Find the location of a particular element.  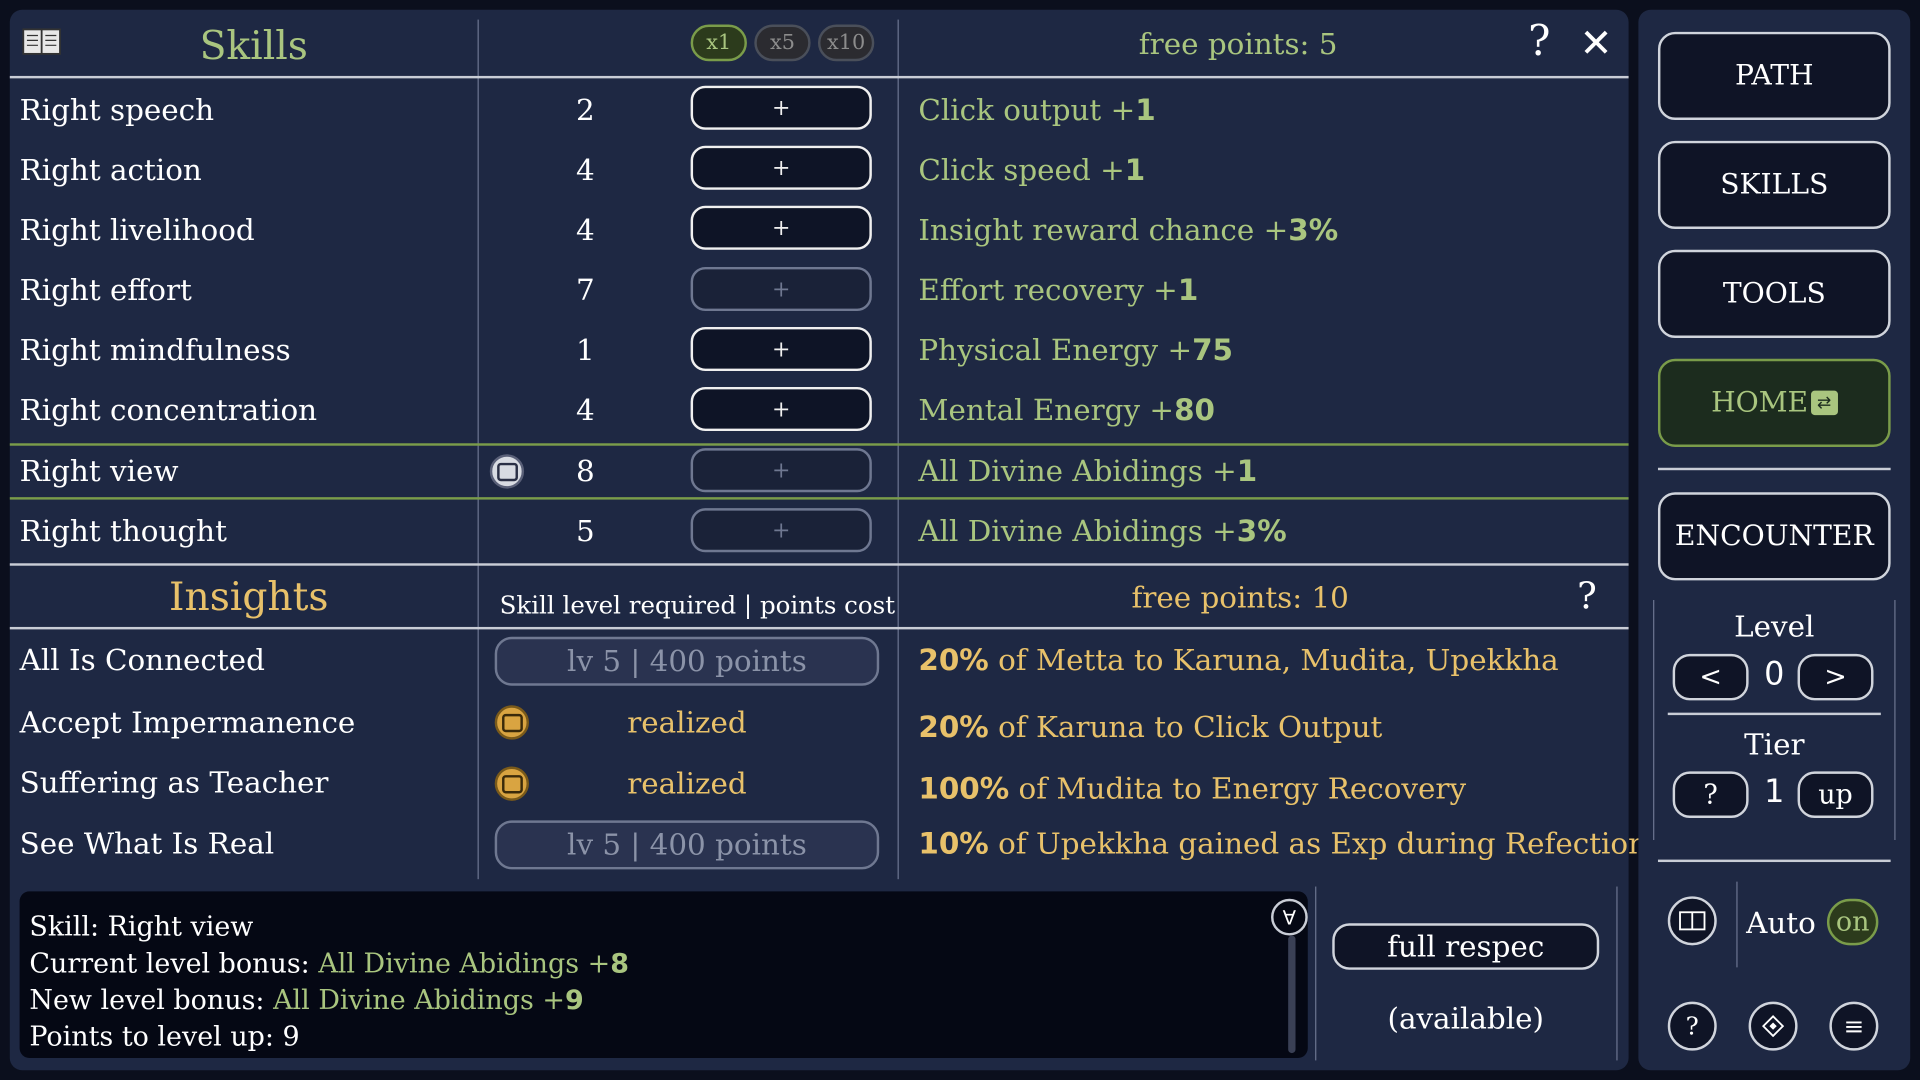

tools-button: TOOLS is located at coordinates (1774, 293).